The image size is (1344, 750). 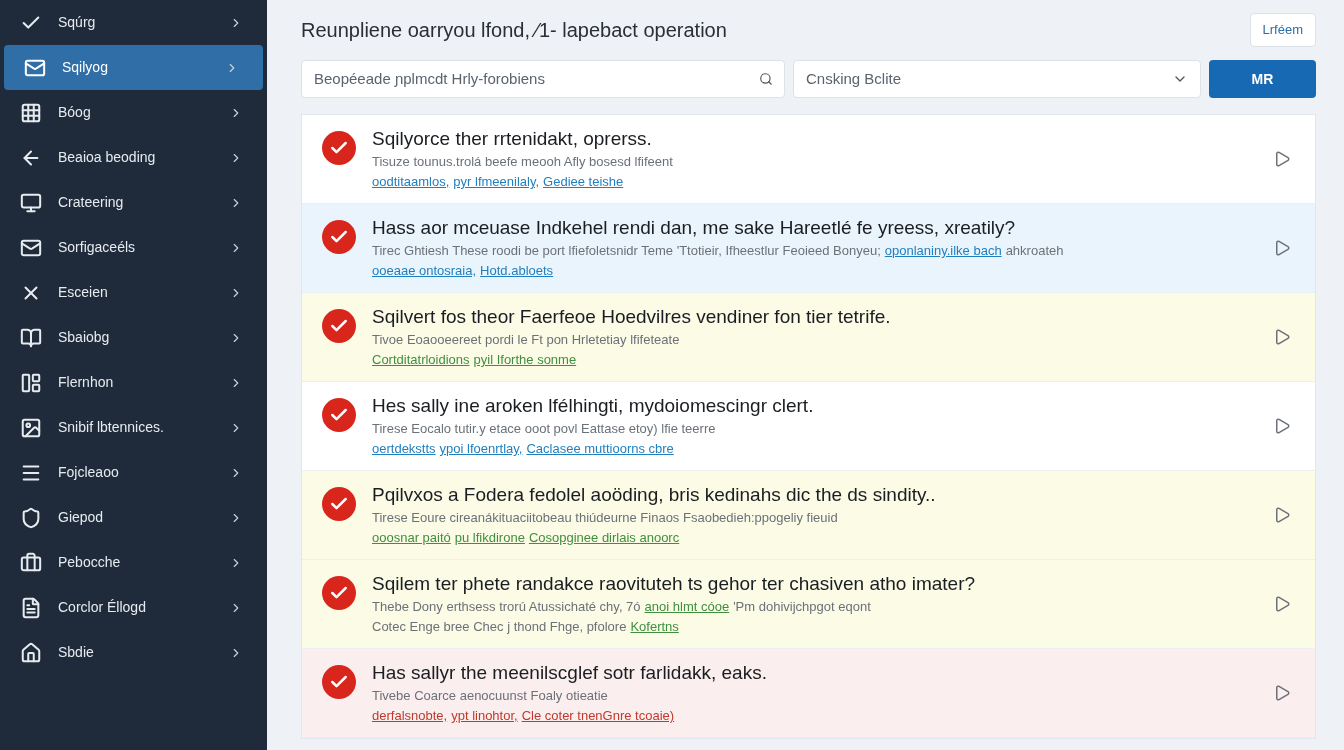 What do you see at coordinates (604, 538) in the screenshot?
I see `result-link: Cosopginee dirlais anoorc` at bounding box center [604, 538].